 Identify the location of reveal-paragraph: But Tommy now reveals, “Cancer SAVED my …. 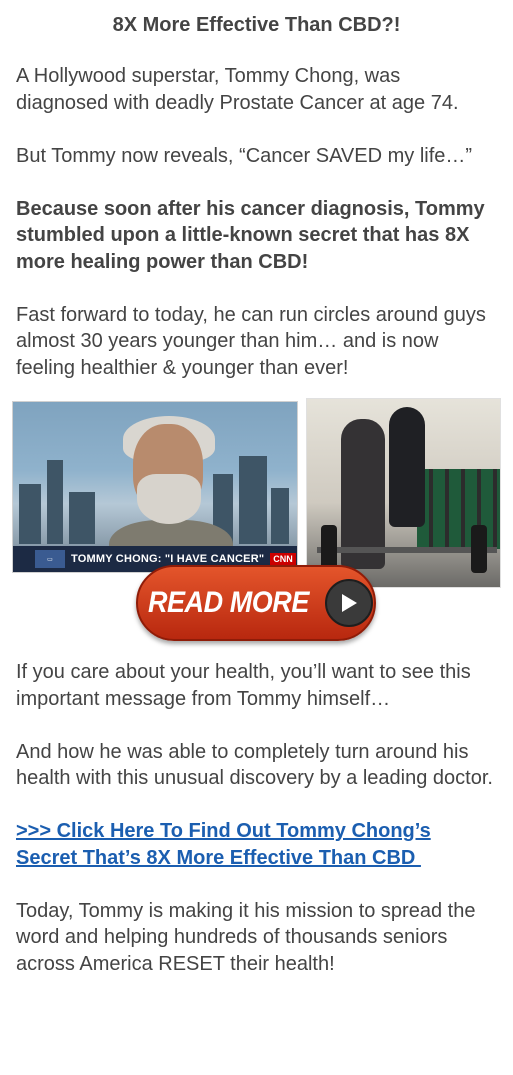
(244, 155).